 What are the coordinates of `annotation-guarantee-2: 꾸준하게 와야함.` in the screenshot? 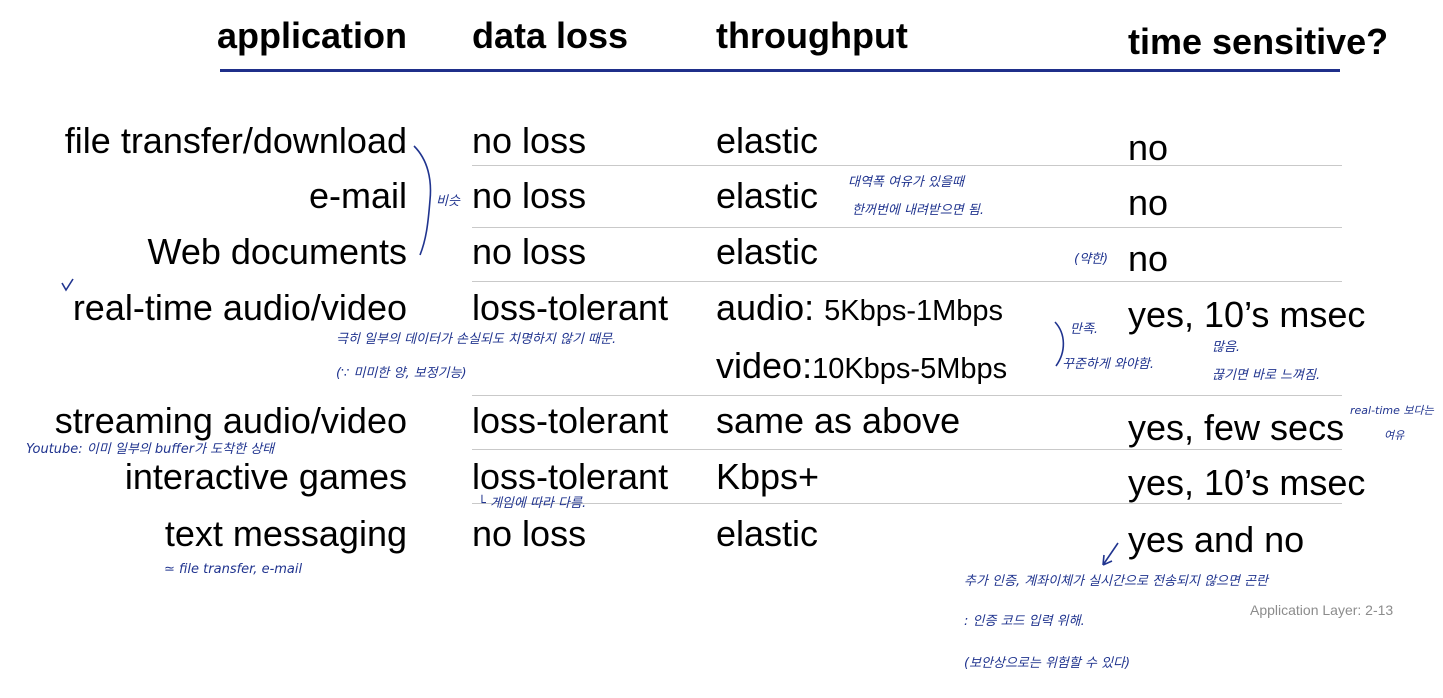 It's located at (1108, 364).